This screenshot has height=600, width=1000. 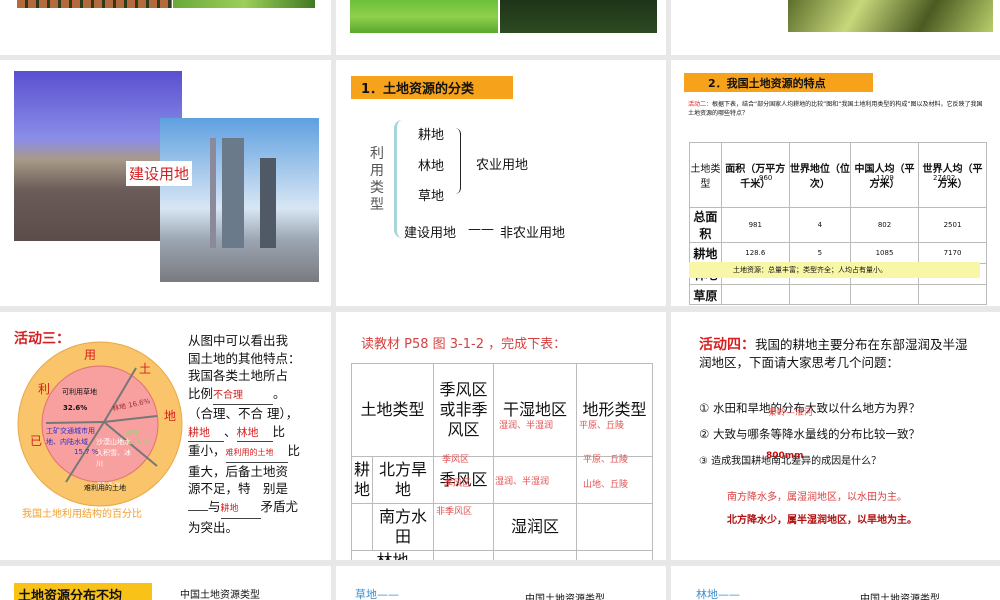 What do you see at coordinates (230, 431) in the screenshot?
I see `text-line: 、` at bounding box center [230, 431].